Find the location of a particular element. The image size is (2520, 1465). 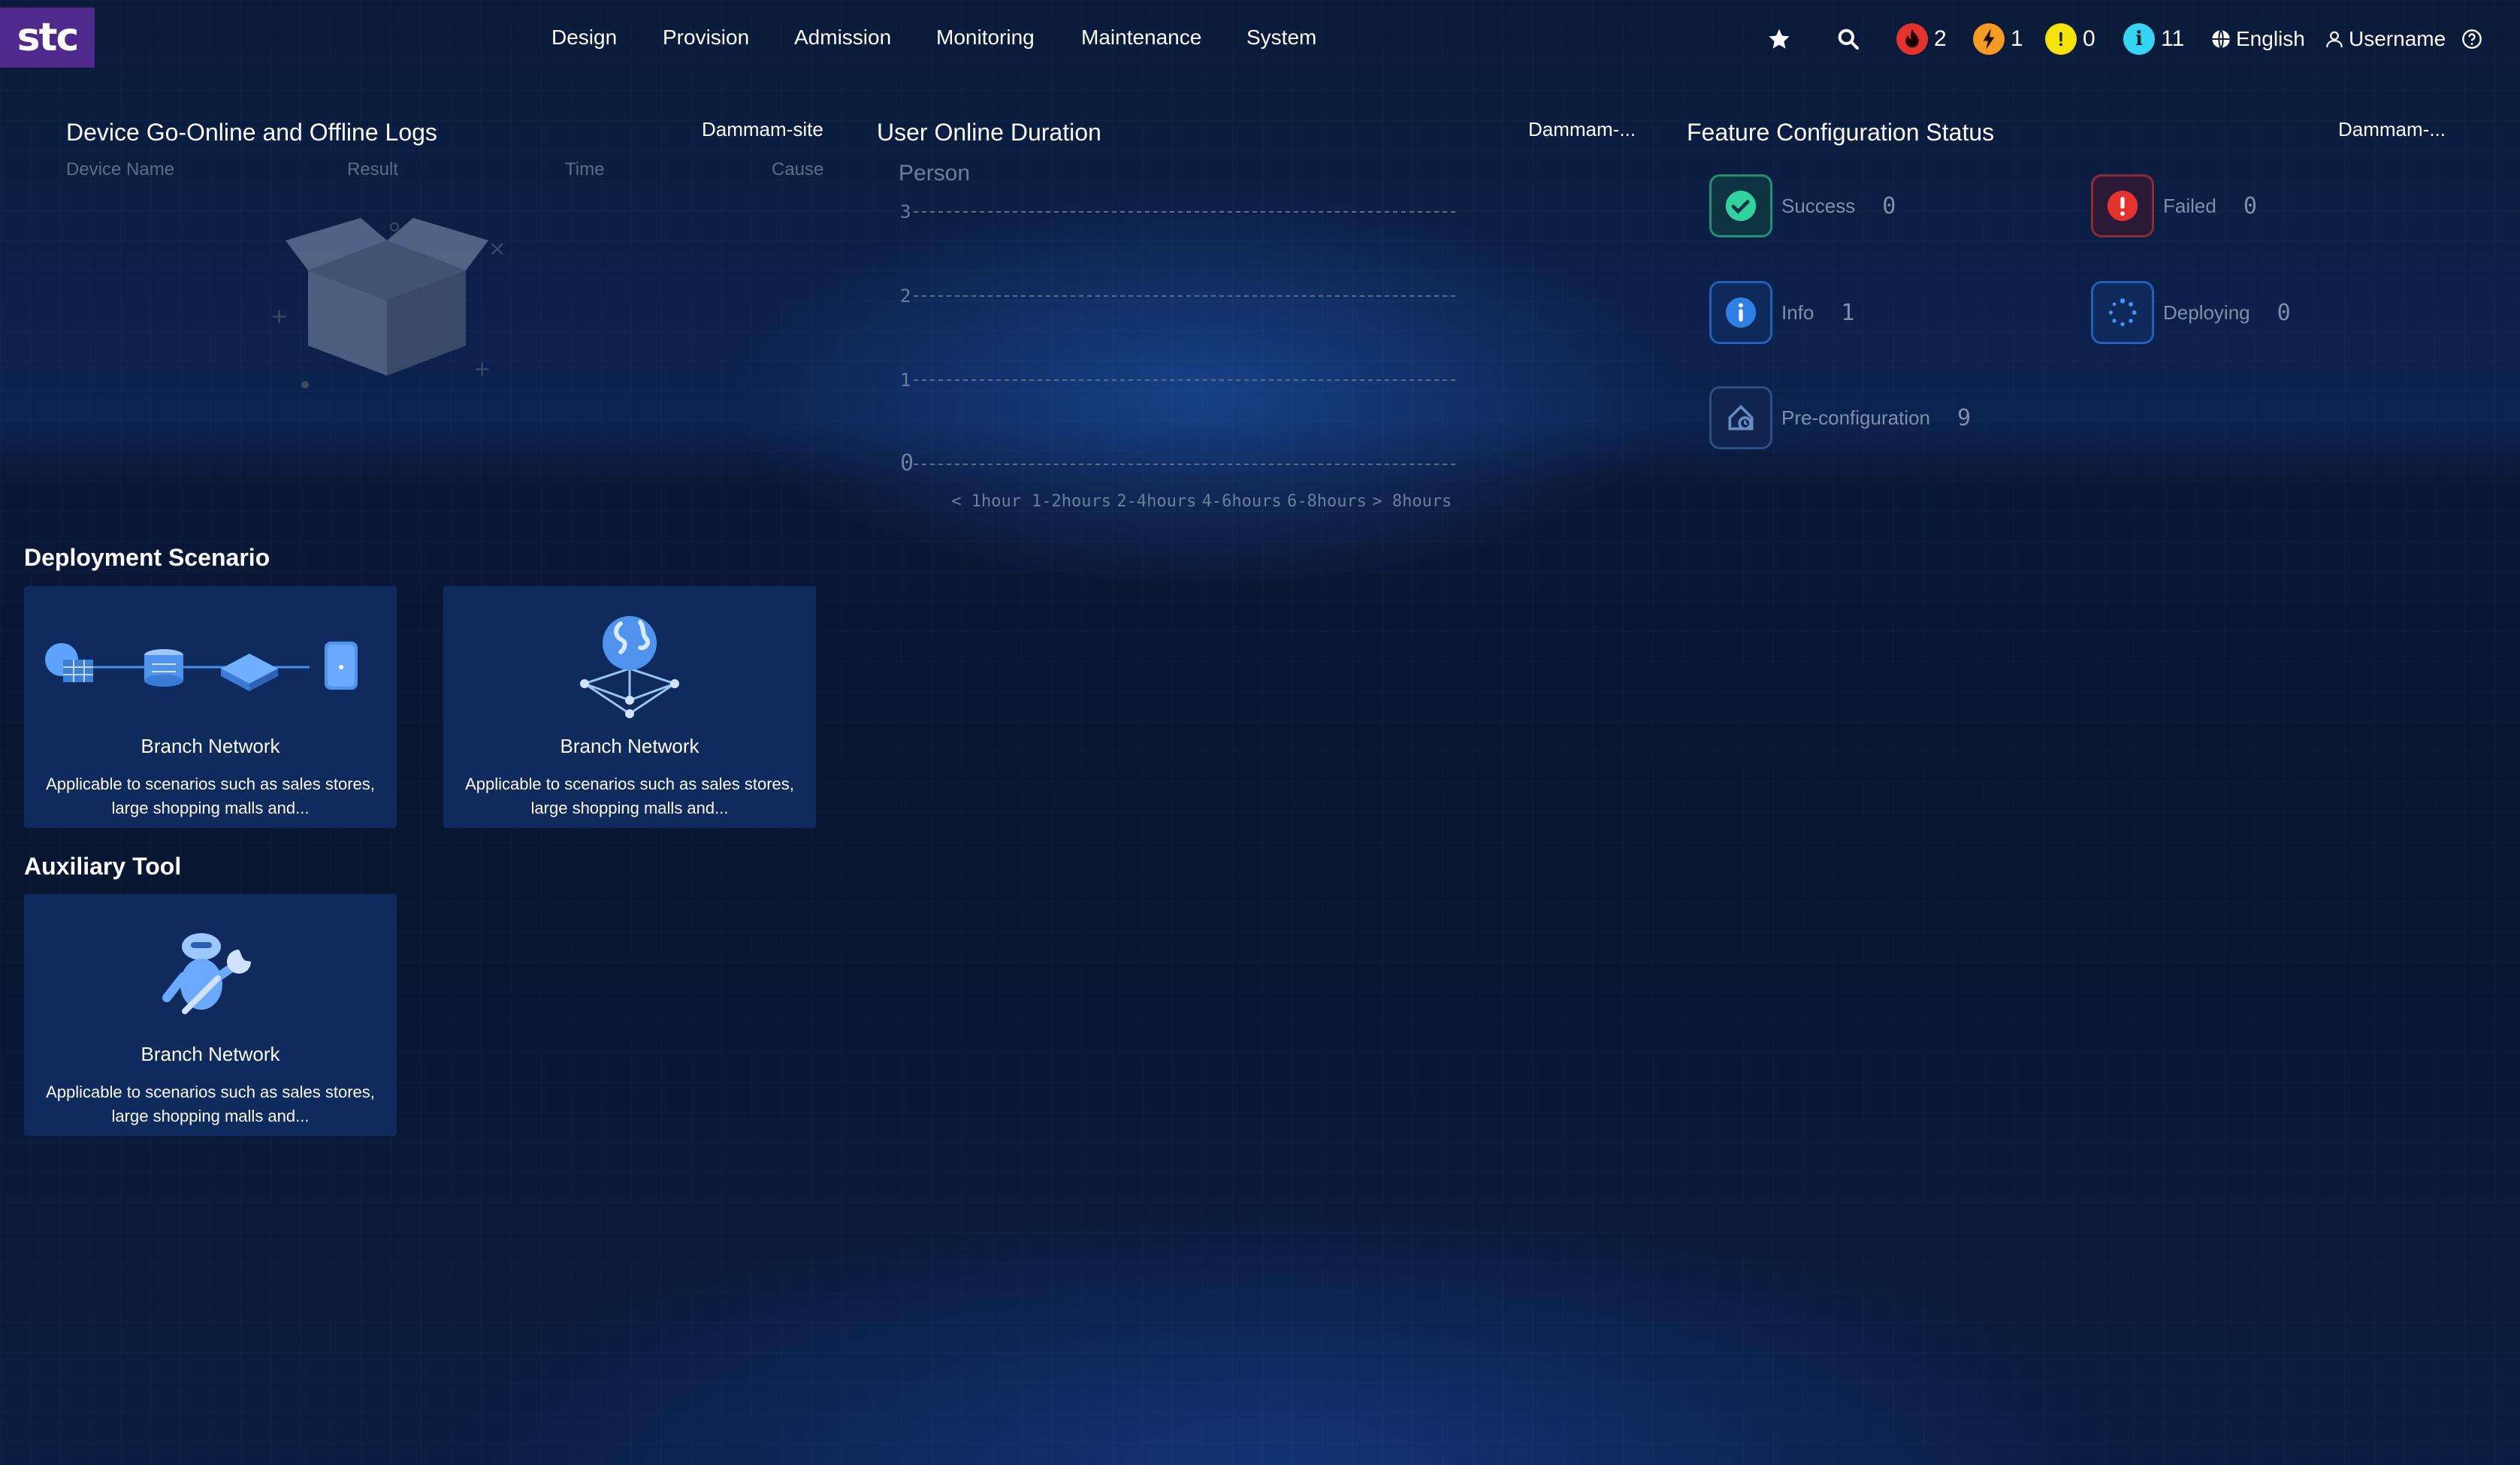

minor-alarm-indicator: ! 0 is located at coordinates (2070, 39).